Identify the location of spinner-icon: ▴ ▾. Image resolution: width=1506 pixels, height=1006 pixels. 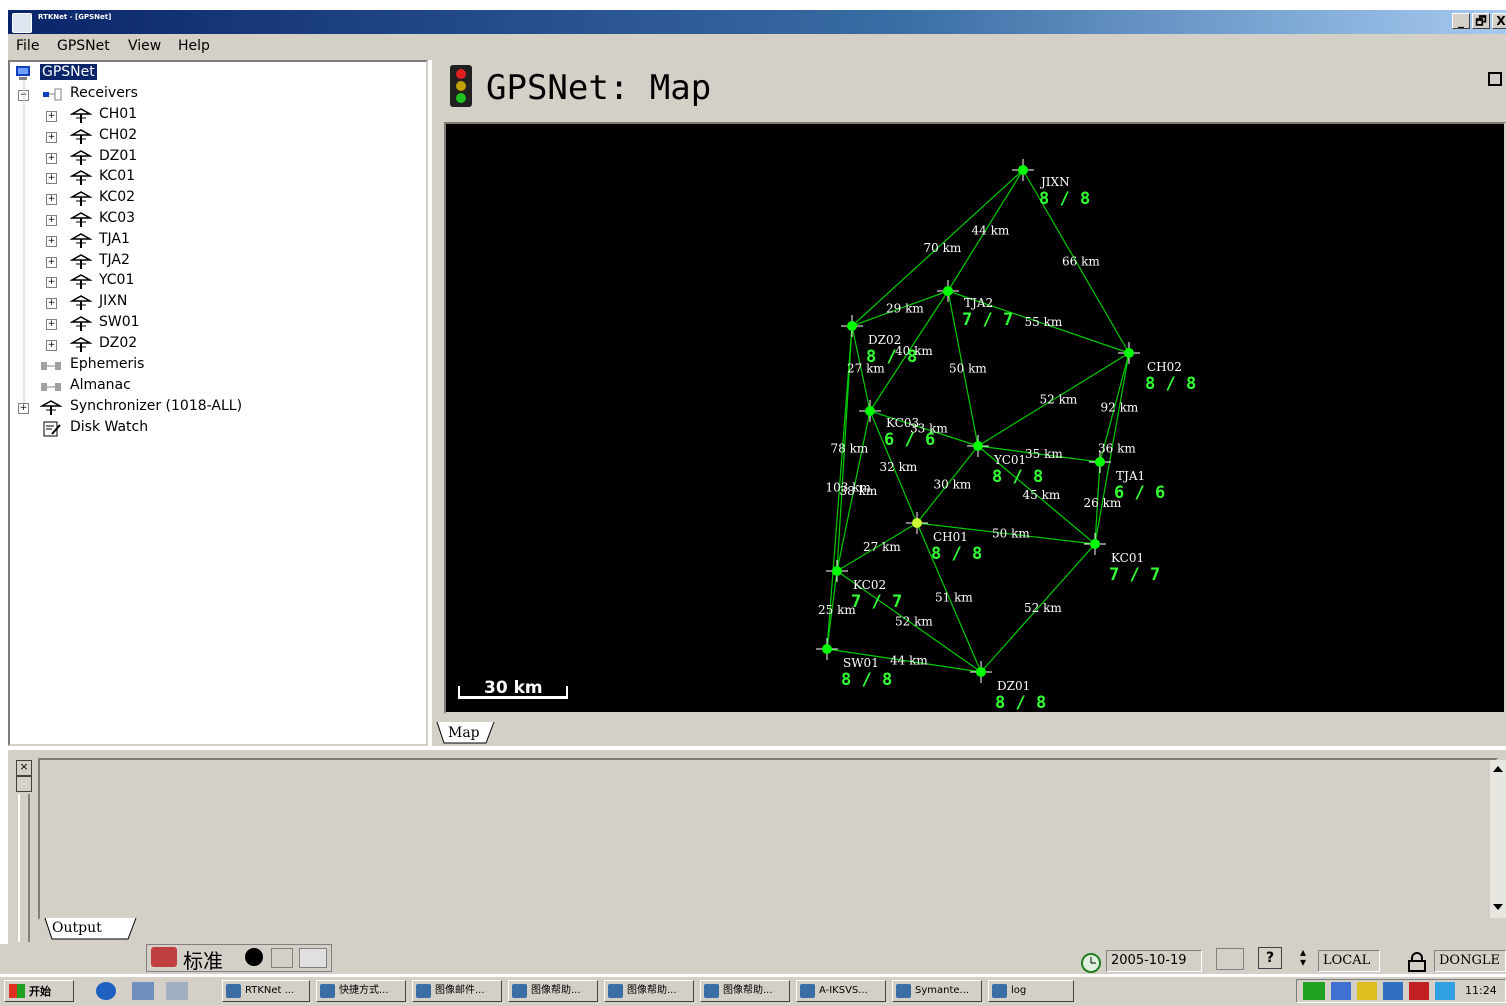
(1303, 957).